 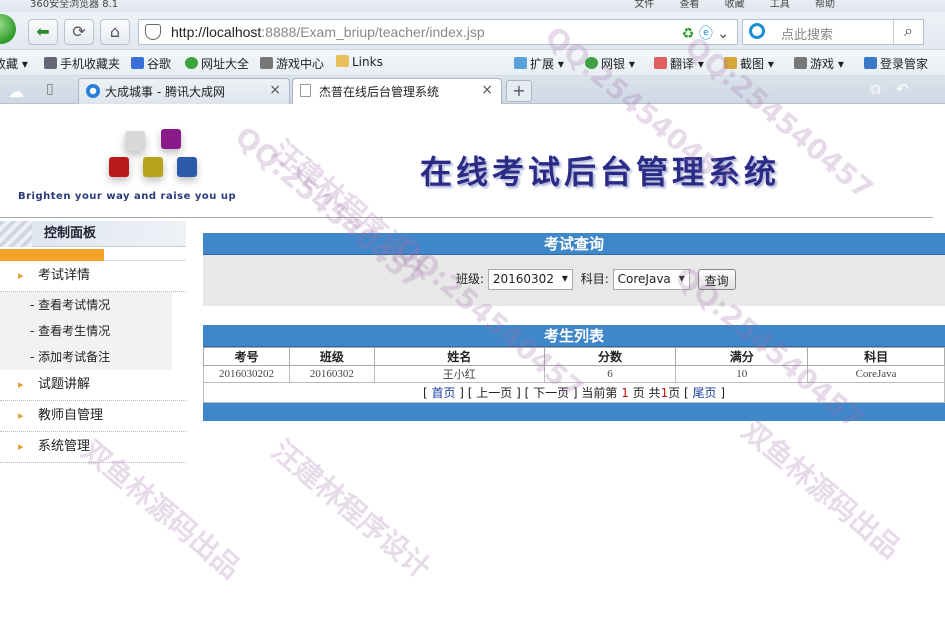 I want to click on browser-logo-icon, so click(x=8, y=29).